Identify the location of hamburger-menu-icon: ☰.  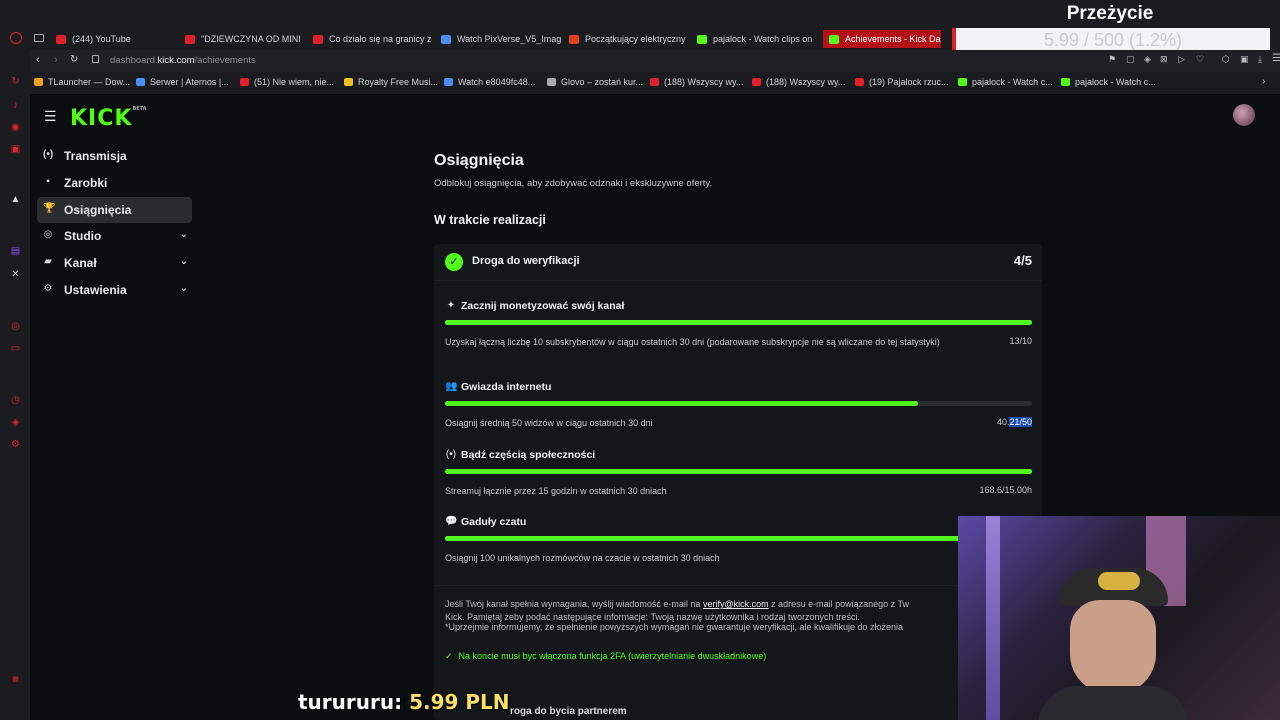
(50, 116).